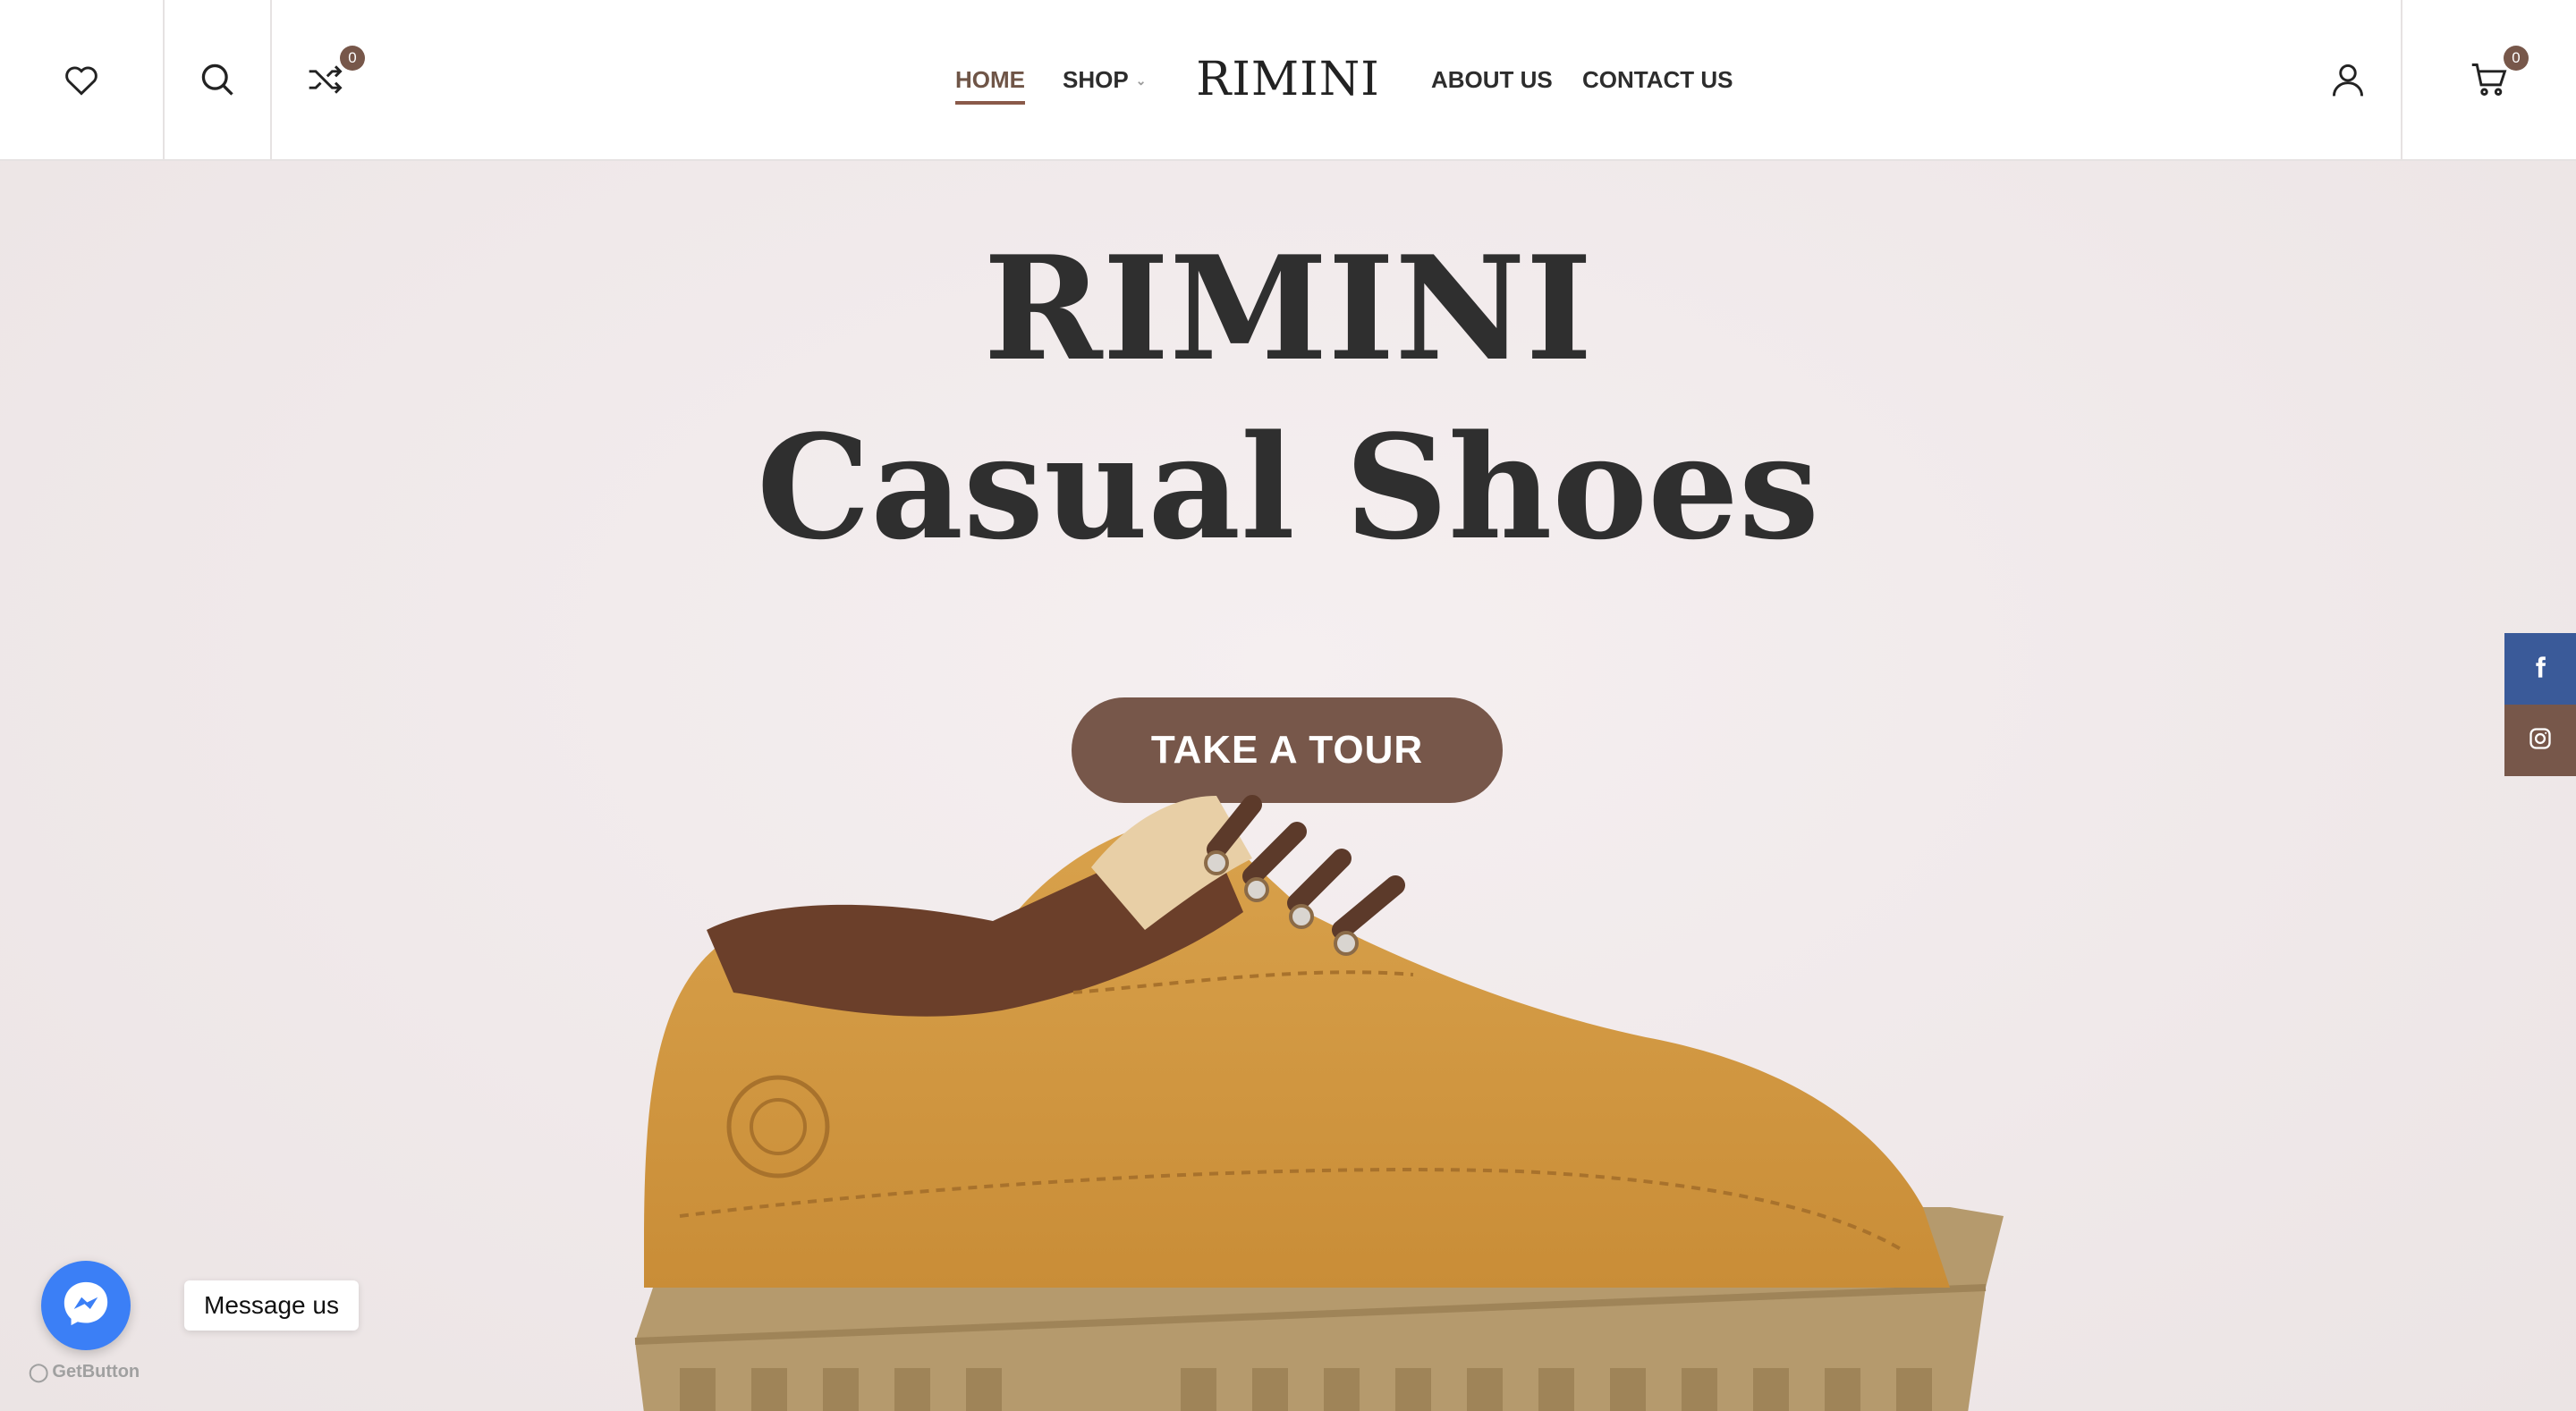 The width and height of the screenshot is (2576, 1411). Describe the element at coordinates (1141, 81) in the screenshot. I see `chevron-down-icon: ⌄` at that location.